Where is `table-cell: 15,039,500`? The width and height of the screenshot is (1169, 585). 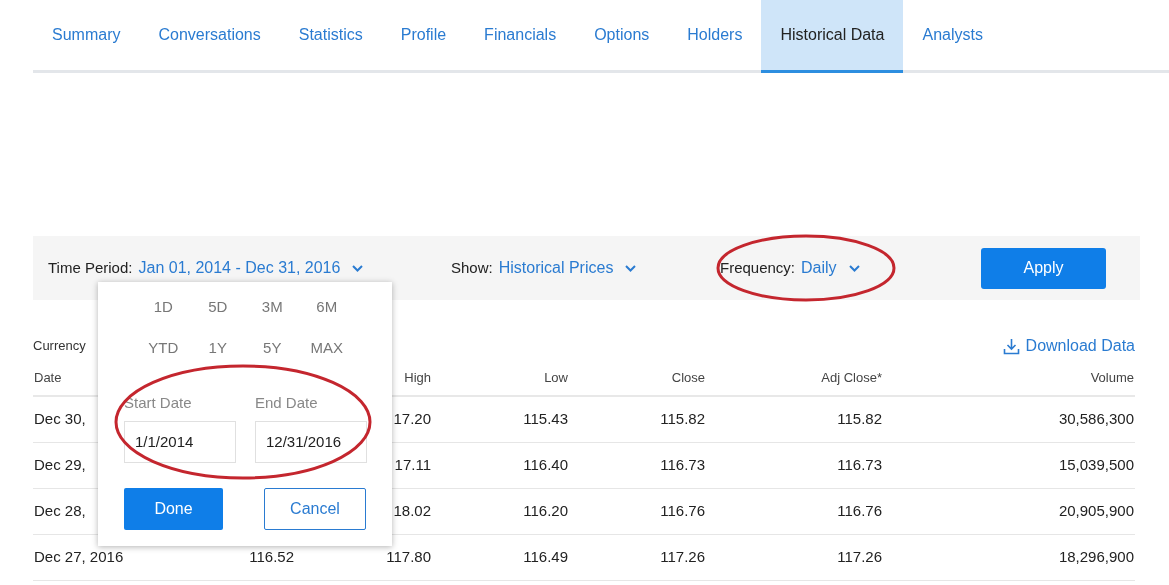
table-cell: 15,039,500 is located at coordinates (1096, 464).